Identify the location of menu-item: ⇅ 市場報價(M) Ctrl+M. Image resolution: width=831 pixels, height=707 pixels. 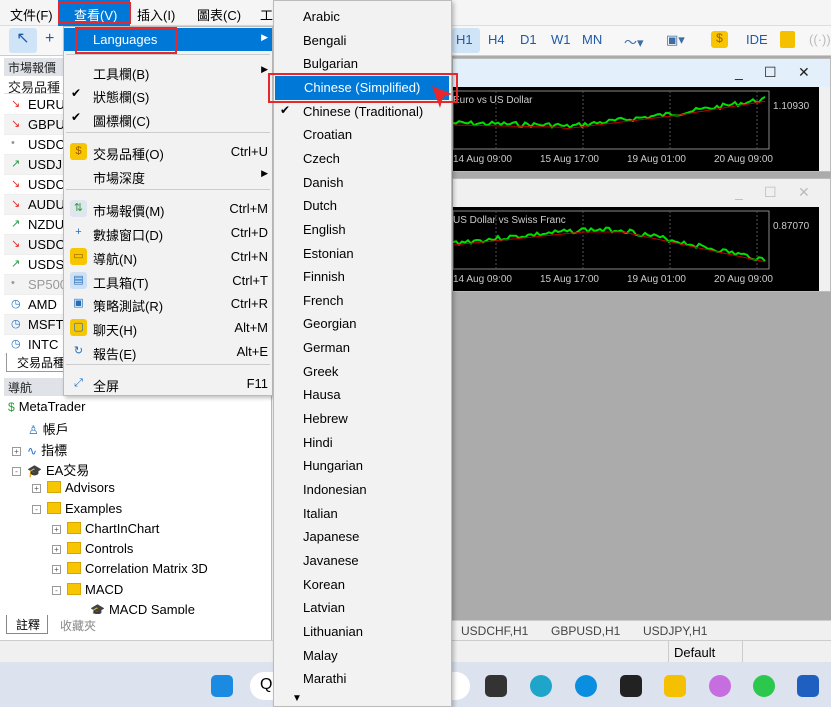
(168, 208).